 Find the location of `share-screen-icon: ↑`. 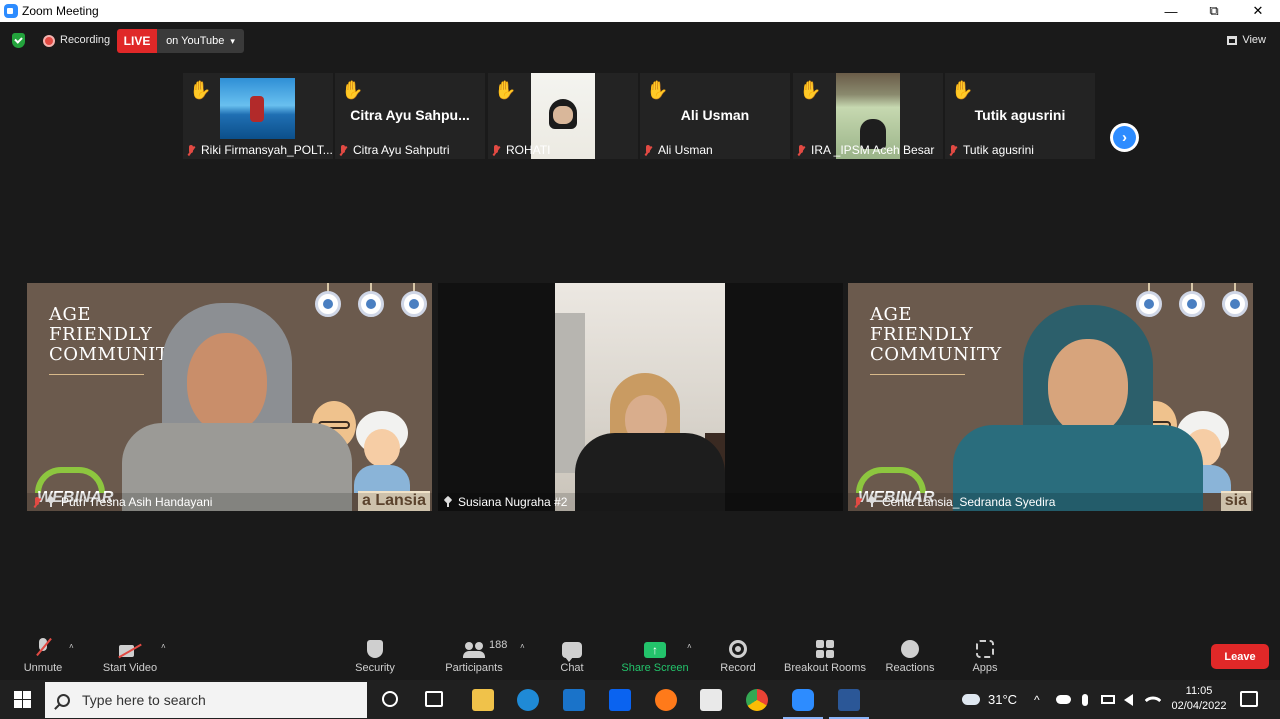

share-screen-icon: ↑ is located at coordinates (655, 650).